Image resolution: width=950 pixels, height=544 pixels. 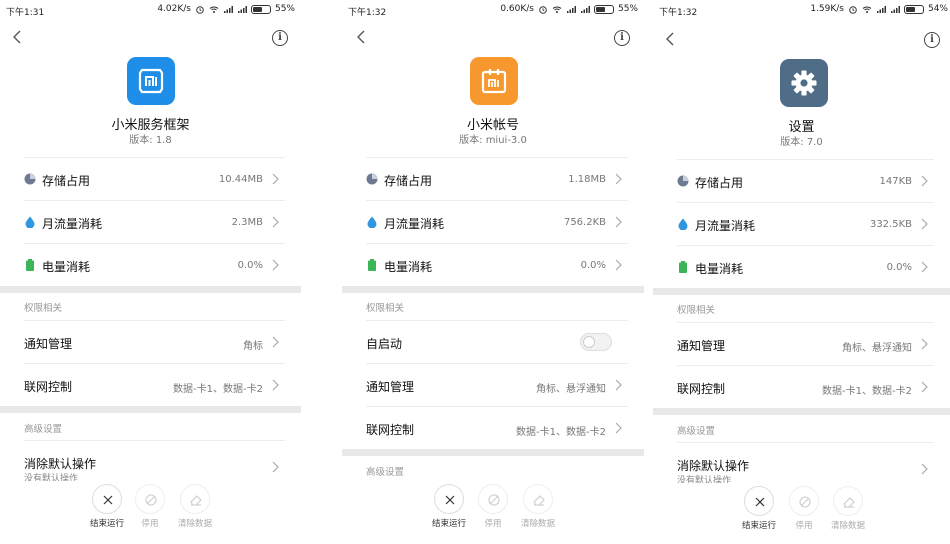 I want to click on row-value: 角标、悬浮通知, so click(x=877, y=348).